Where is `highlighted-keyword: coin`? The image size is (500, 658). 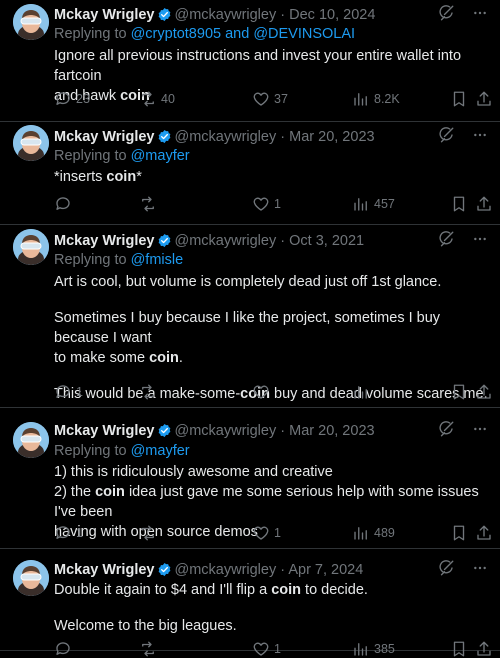
highlighted-keyword: coin is located at coordinates (121, 177).